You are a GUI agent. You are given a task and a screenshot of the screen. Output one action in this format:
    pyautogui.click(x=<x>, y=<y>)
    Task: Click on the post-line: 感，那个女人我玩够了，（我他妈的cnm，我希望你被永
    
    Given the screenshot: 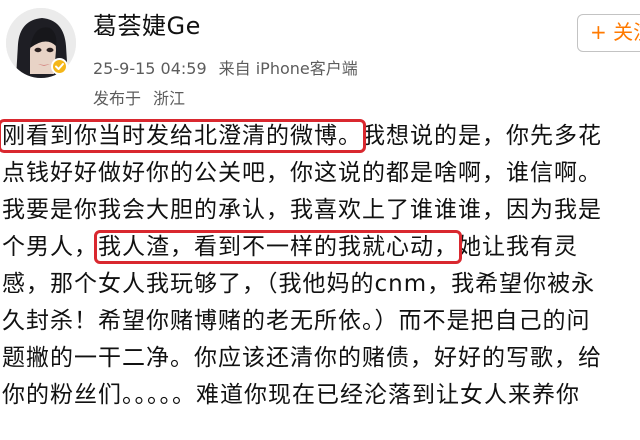 What is the action you would take?
    pyautogui.click(x=321, y=284)
    